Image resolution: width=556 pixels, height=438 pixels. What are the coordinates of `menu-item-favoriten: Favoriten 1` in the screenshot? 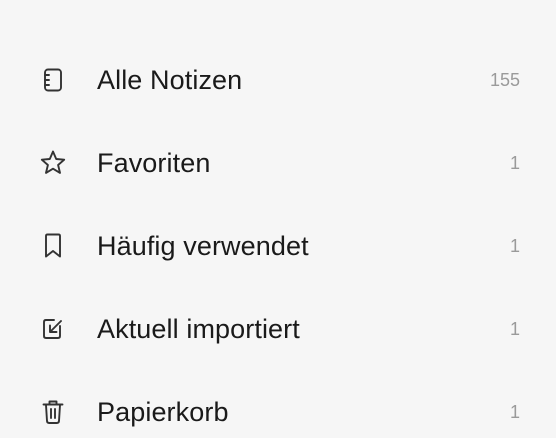 It's located at (278, 163).